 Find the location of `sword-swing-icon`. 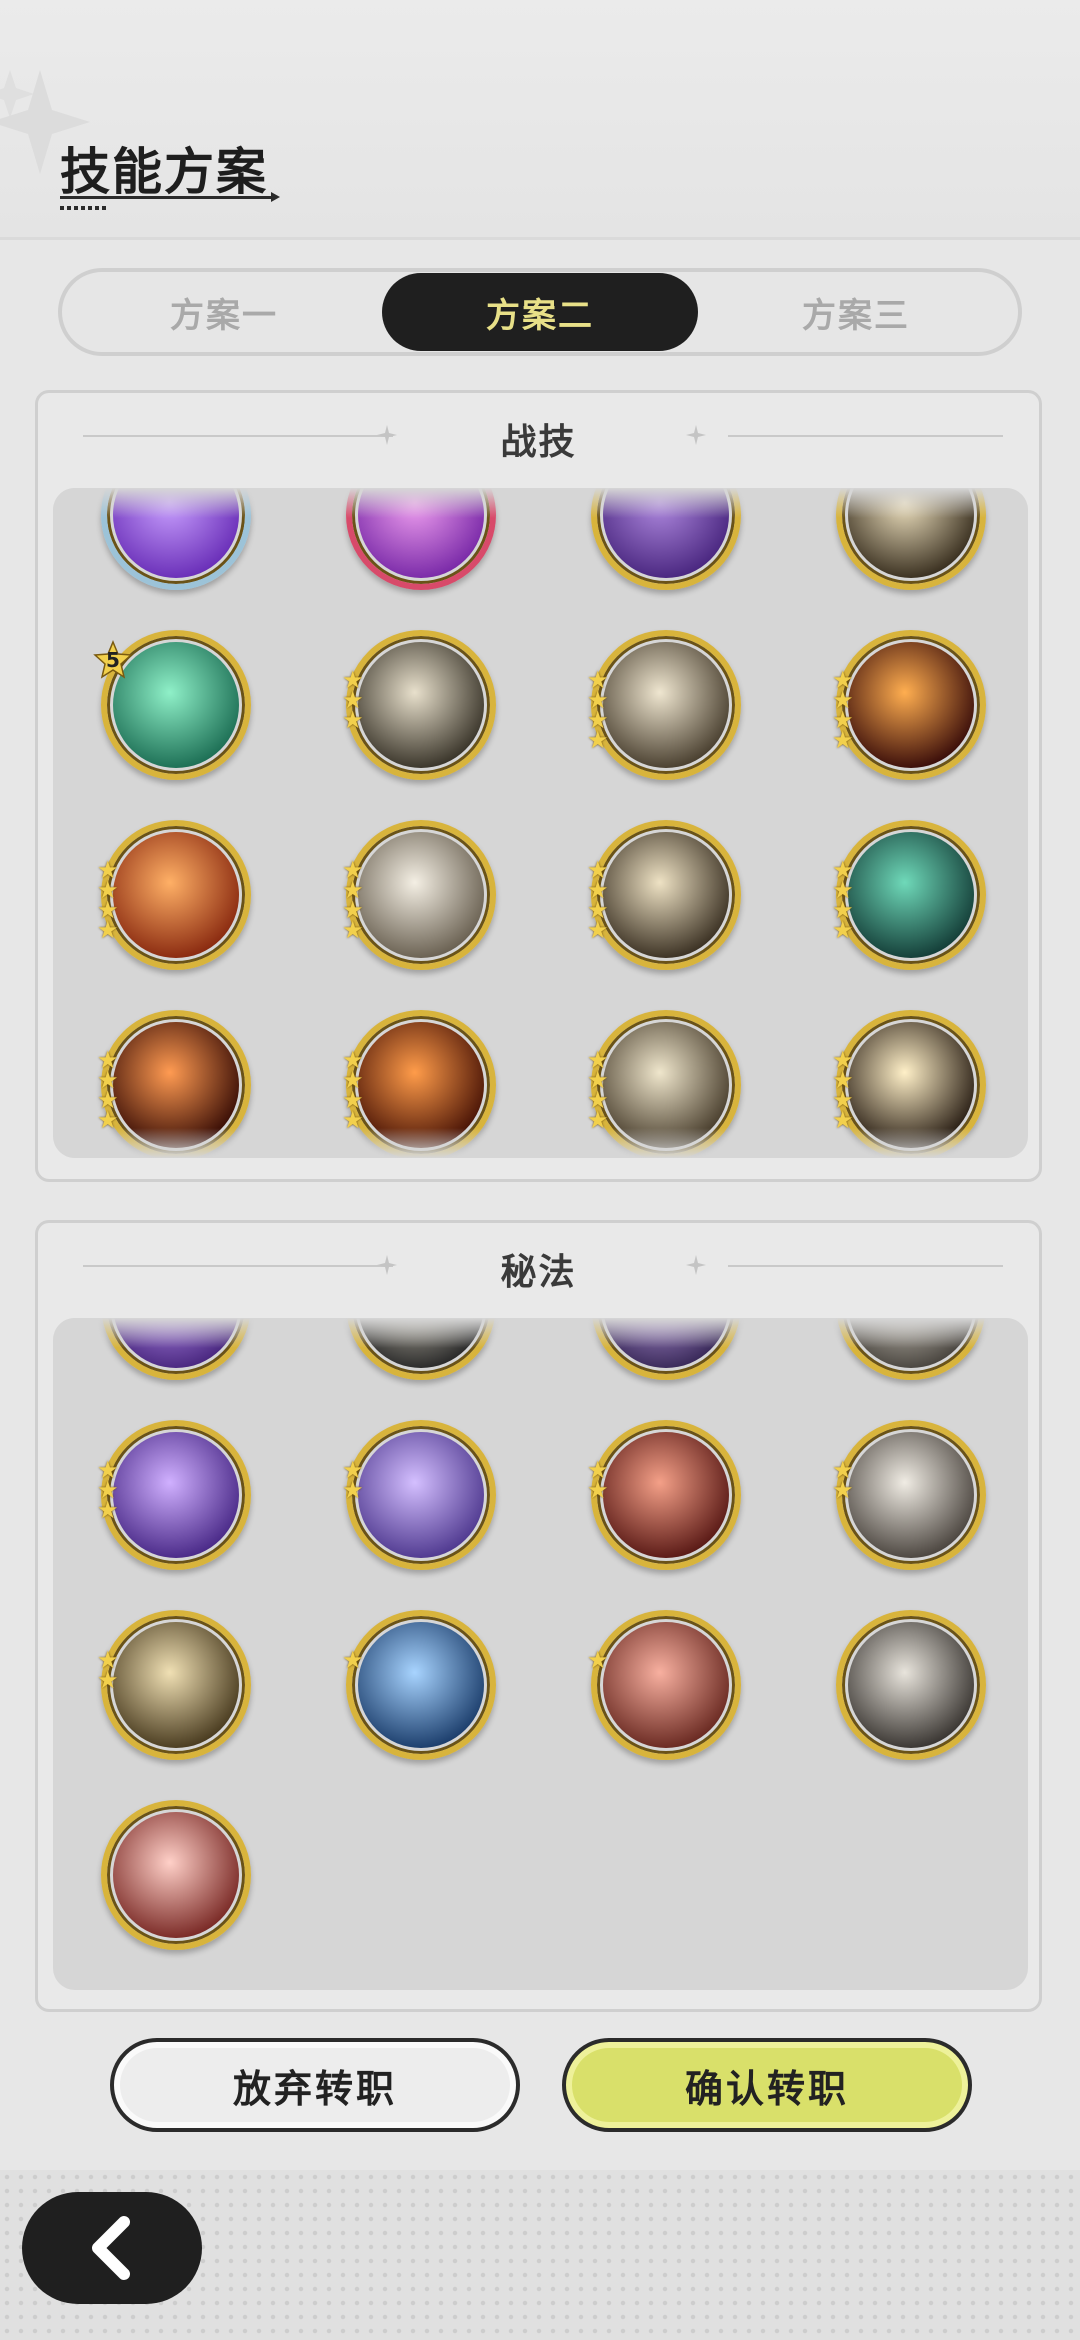

sword-swing-icon is located at coordinates (666, 895).